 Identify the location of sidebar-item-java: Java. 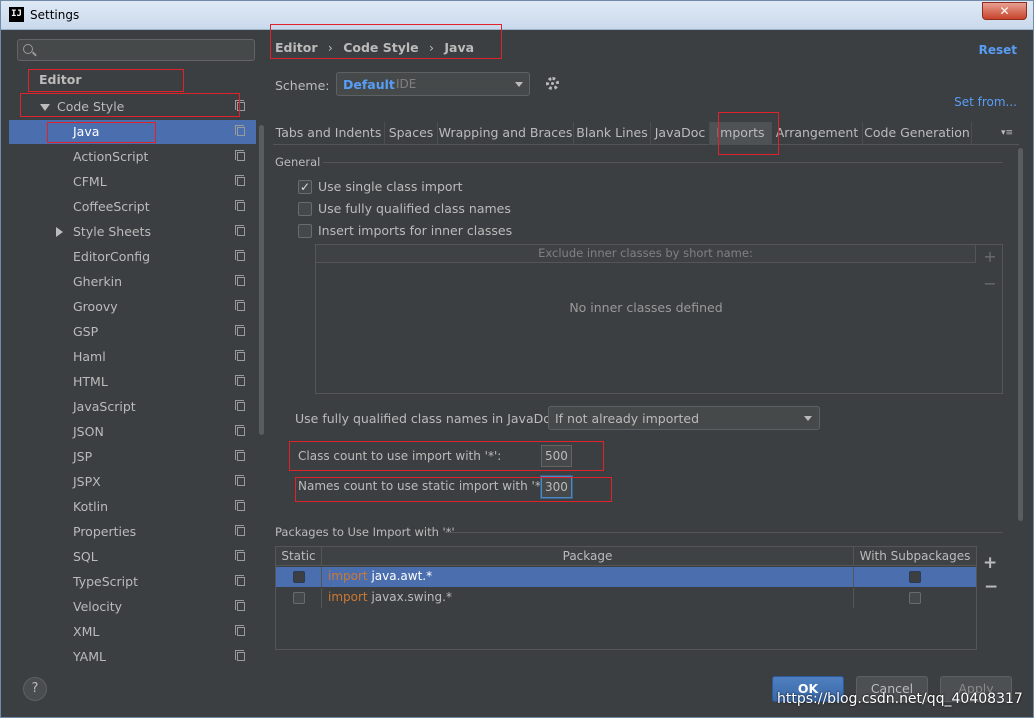
(132, 132).